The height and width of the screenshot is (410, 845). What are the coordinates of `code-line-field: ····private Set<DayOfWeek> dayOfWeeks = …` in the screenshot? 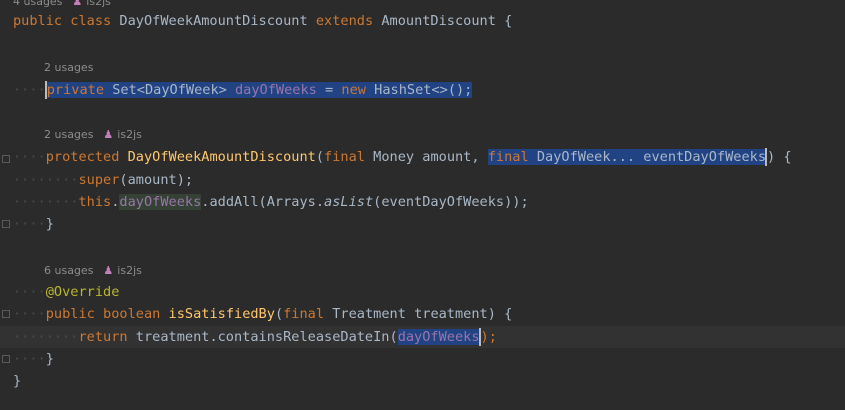 It's located at (243, 90).